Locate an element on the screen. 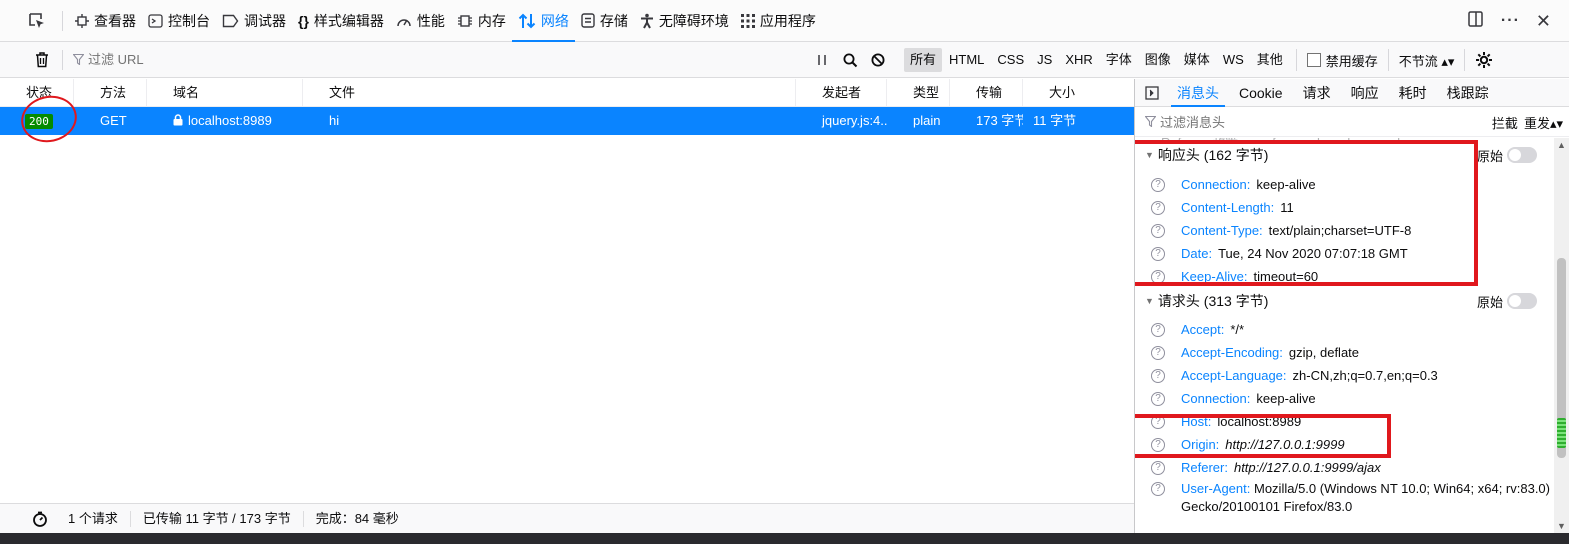 Image resolution: width=1569 pixels, height=544 pixels. filter-url-input is located at coordinates (188, 59).